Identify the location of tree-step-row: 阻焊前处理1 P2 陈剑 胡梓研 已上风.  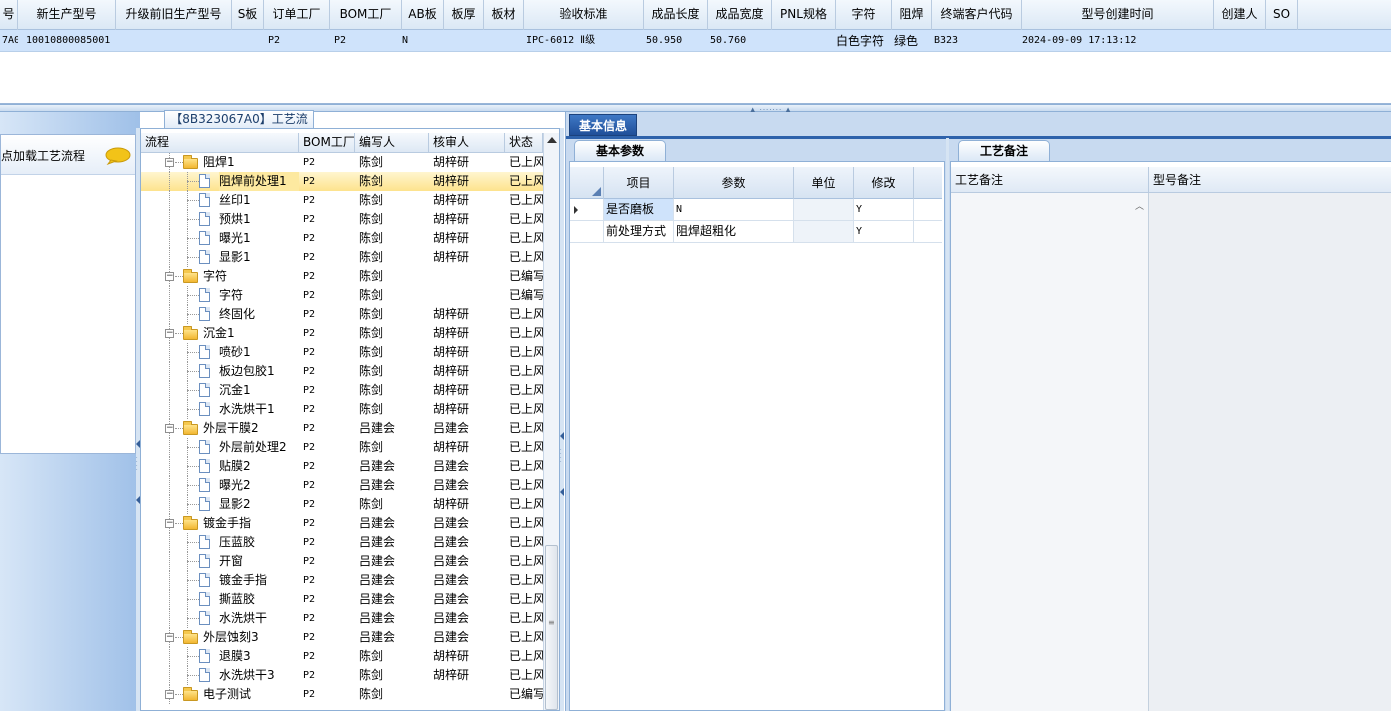
(342, 181).